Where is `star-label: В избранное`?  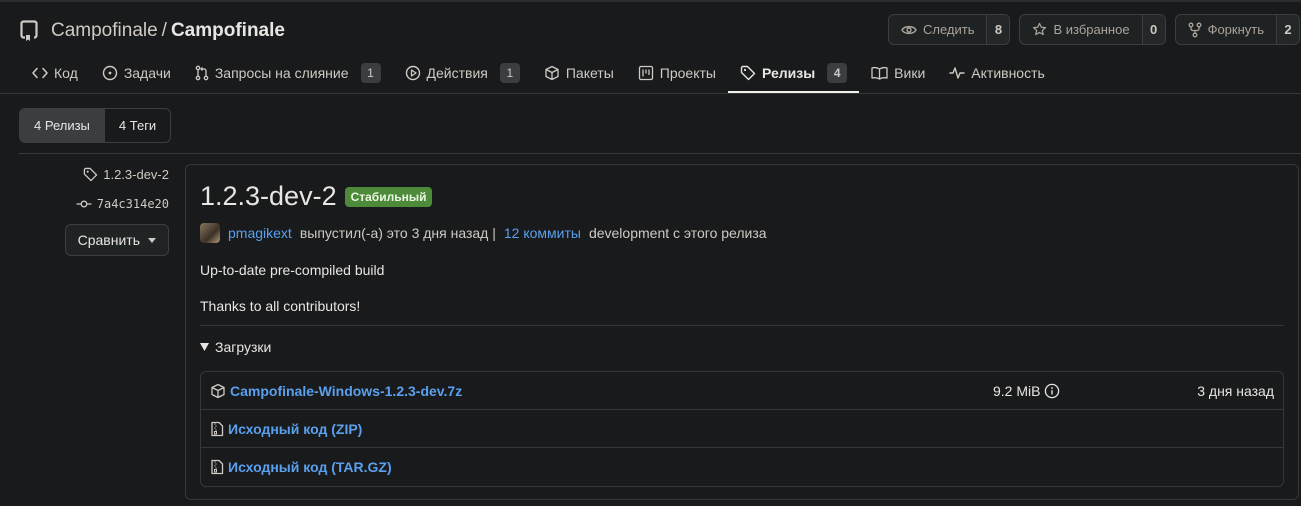
star-label: В избранное is located at coordinates (1091, 29).